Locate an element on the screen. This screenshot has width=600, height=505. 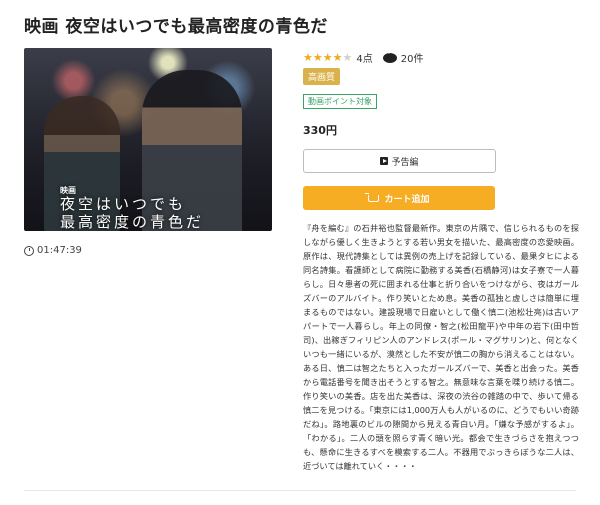
play-icon is located at coordinates (384, 161).